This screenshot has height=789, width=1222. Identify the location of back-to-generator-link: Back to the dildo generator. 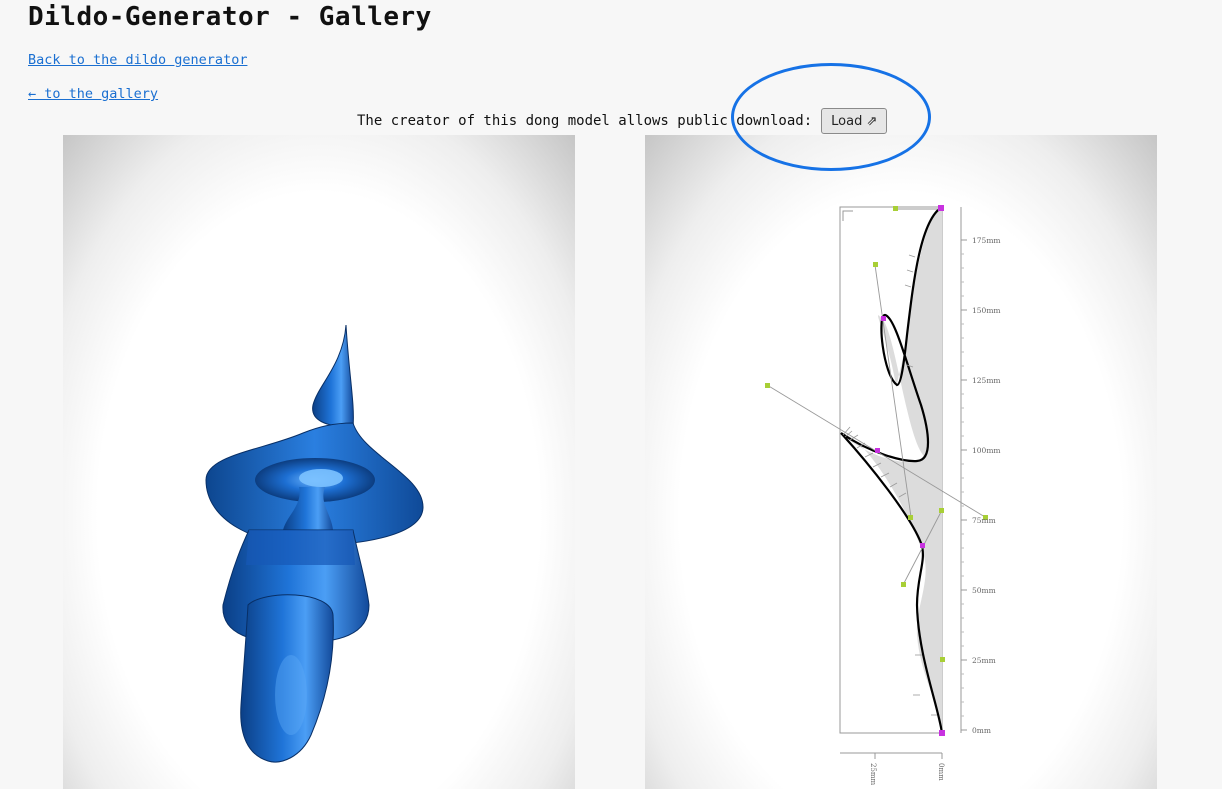
(137, 60).